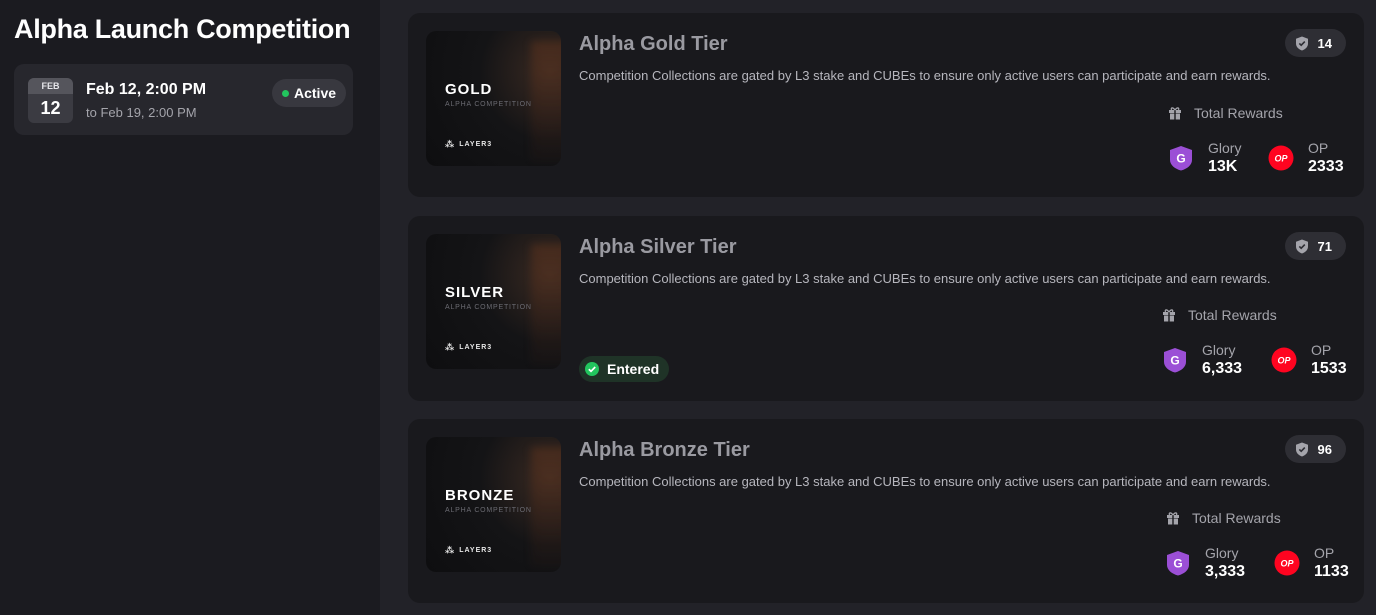 The width and height of the screenshot is (1376, 615). I want to click on status-badge: Active, so click(309, 93).